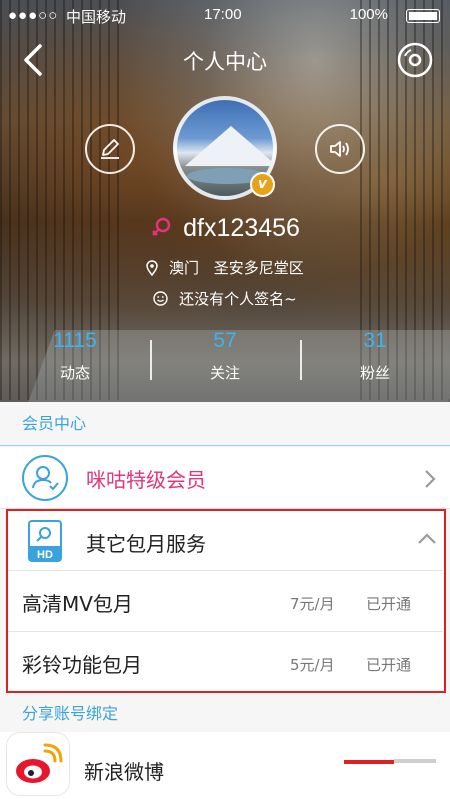 The image size is (450, 799). Describe the element at coordinates (238, 299) in the screenshot. I see `signature-text: 还没有个人签名~` at that location.